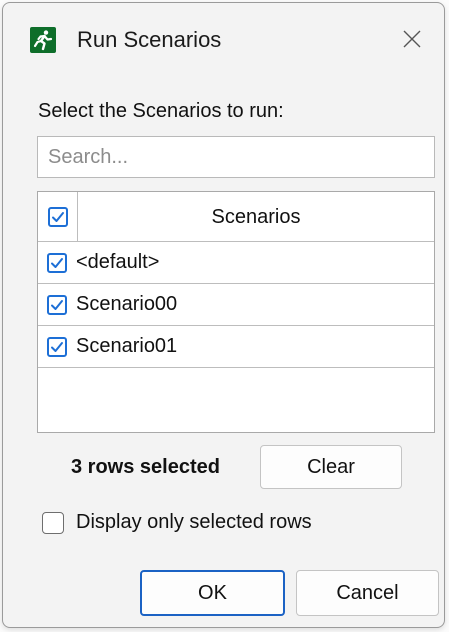 The image size is (449, 632). I want to click on close-button, so click(412, 39).